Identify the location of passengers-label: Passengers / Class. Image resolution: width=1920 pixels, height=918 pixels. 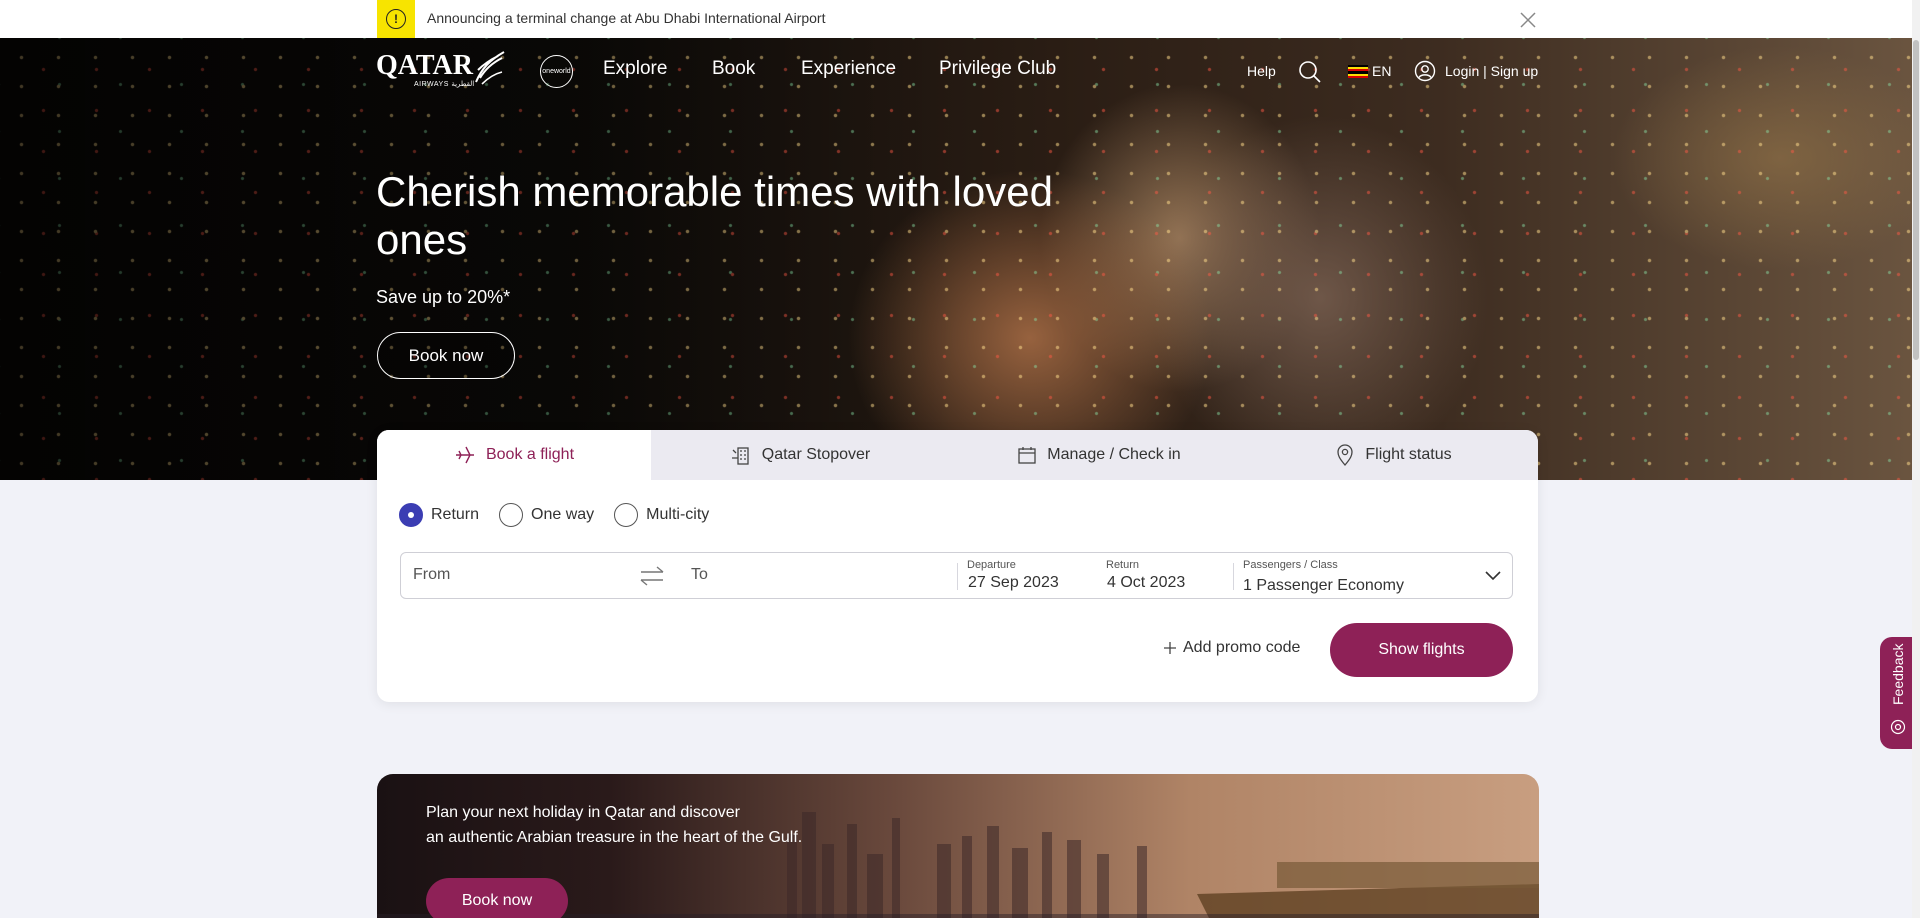
(1290, 565).